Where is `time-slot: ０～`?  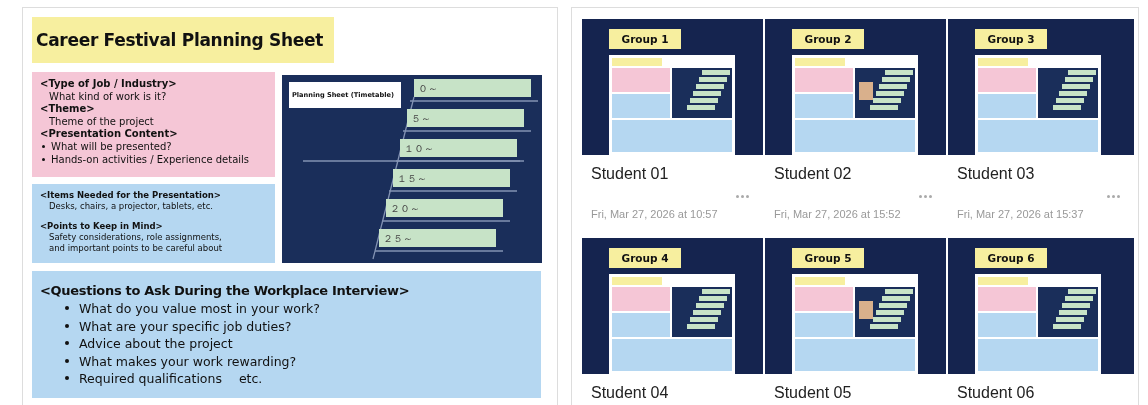
time-slot: ０～ is located at coordinates (472, 88).